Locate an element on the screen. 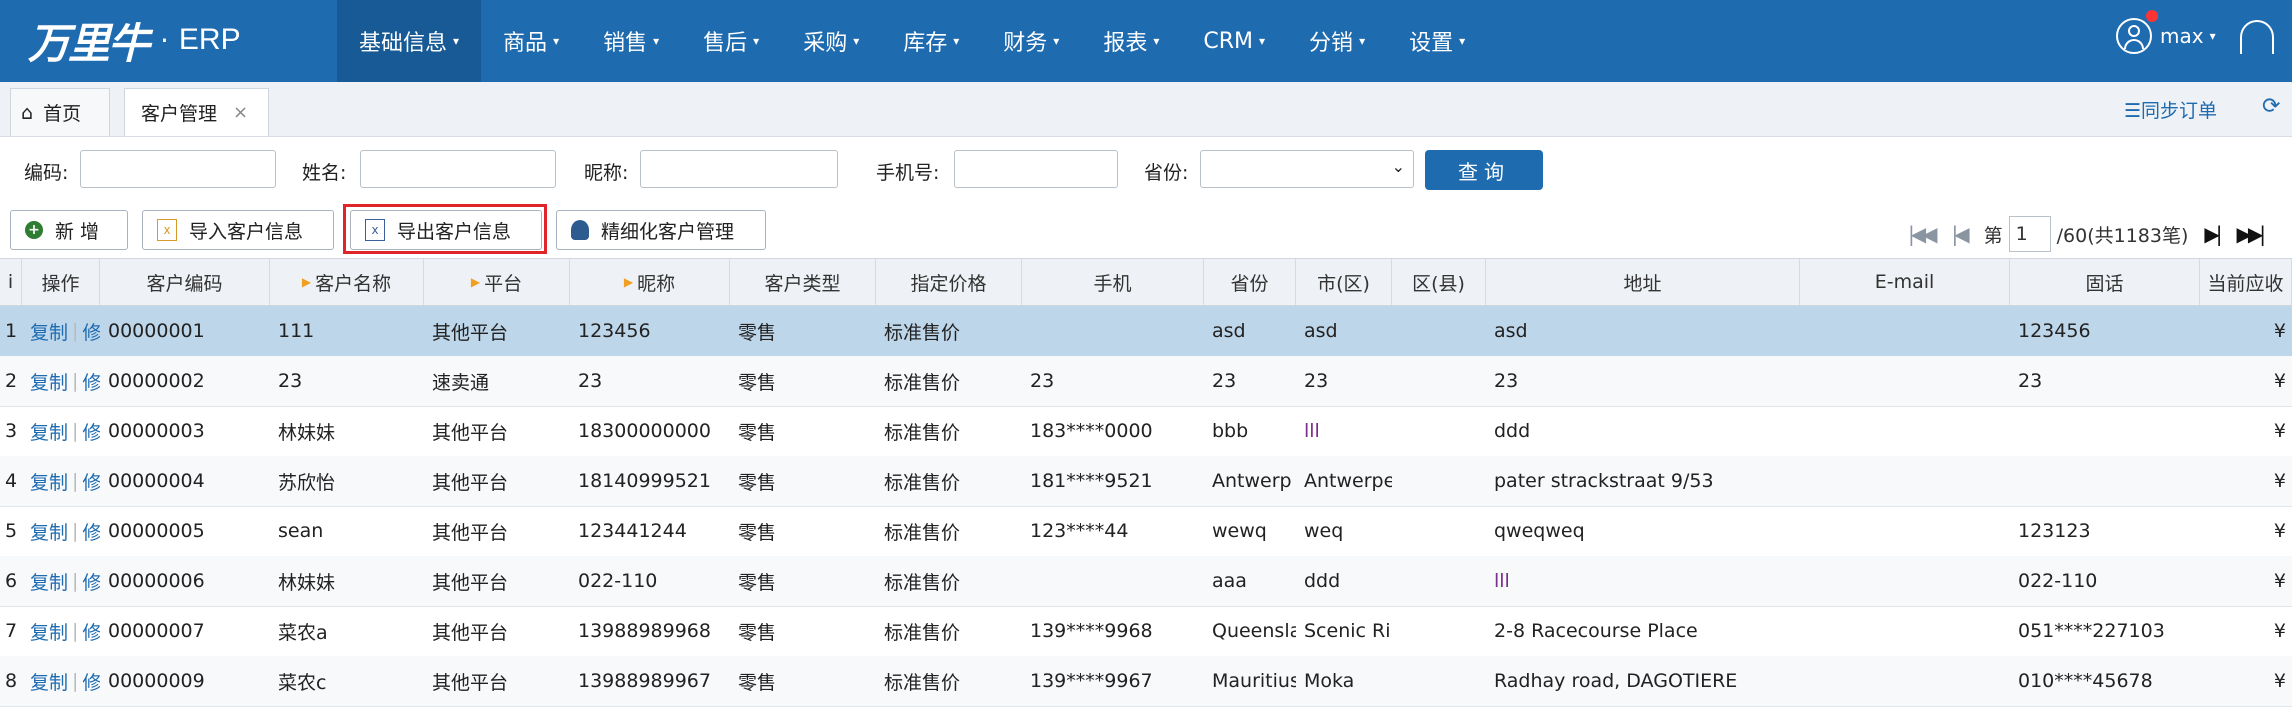 This screenshot has width=2292, height=712. column-header-label: E-mail is located at coordinates (1904, 282).